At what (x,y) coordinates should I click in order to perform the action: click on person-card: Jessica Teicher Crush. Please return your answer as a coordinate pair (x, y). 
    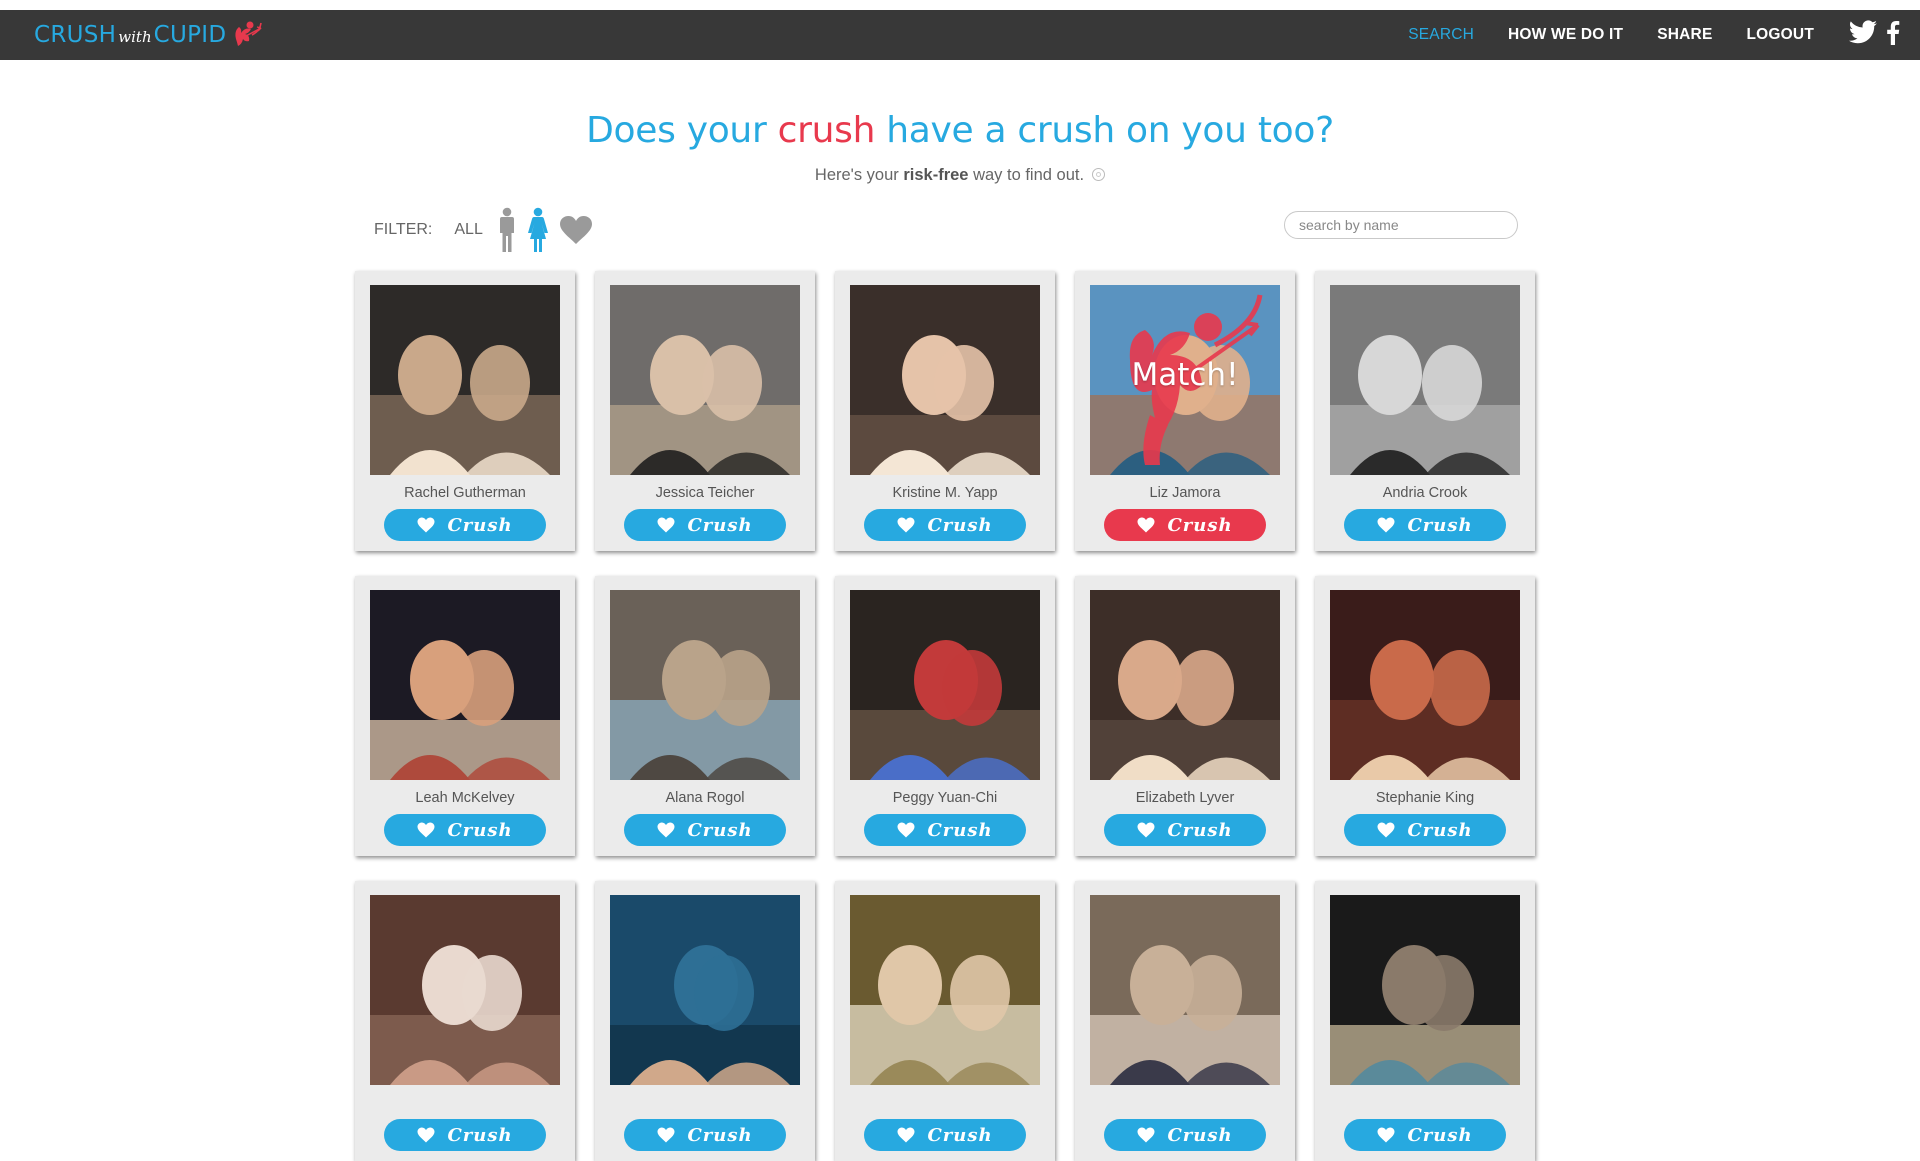
    Looking at the image, I should click on (705, 411).